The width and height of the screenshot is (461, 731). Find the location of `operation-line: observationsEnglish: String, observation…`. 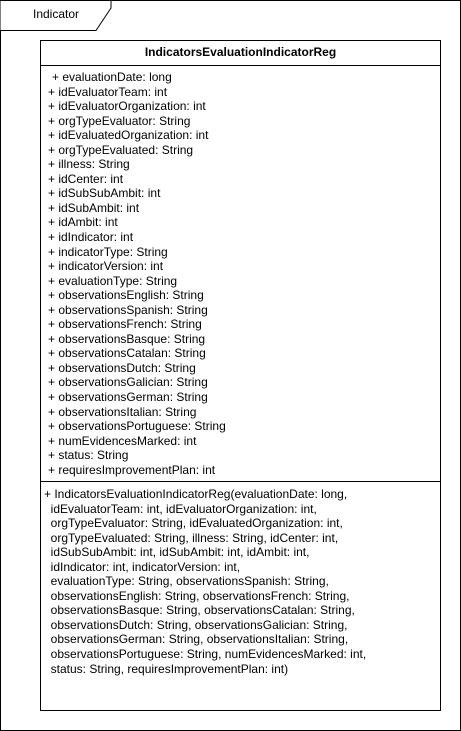

operation-line: observationsEnglish: String, observation… is located at coordinates (197, 595).